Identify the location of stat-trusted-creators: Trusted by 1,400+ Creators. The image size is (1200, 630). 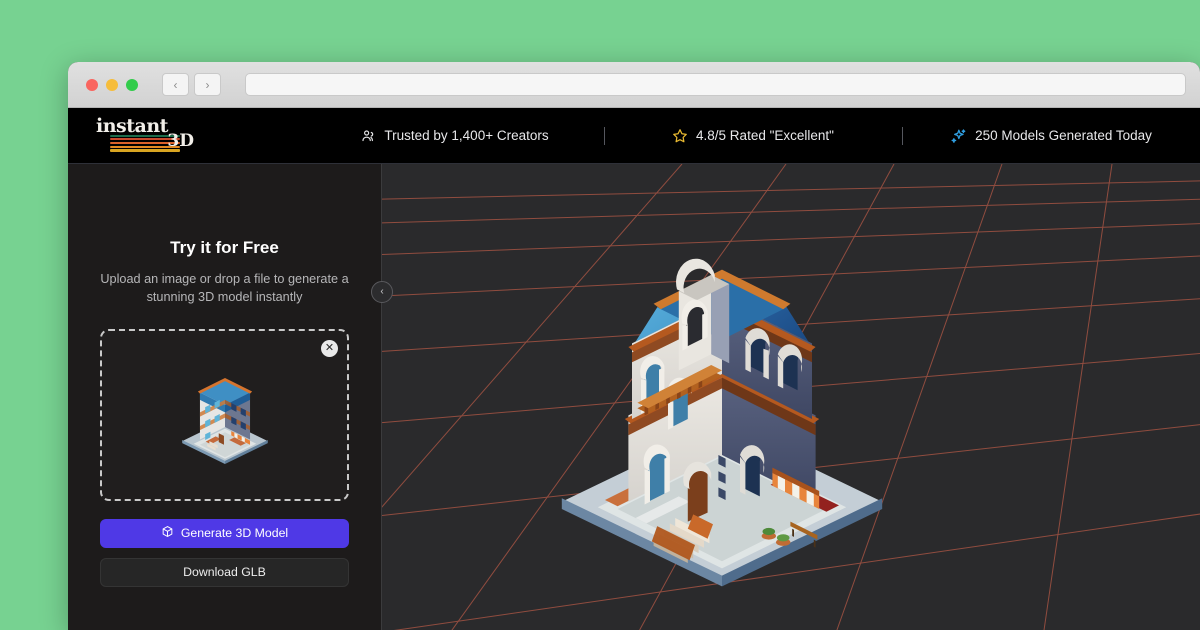
(455, 135).